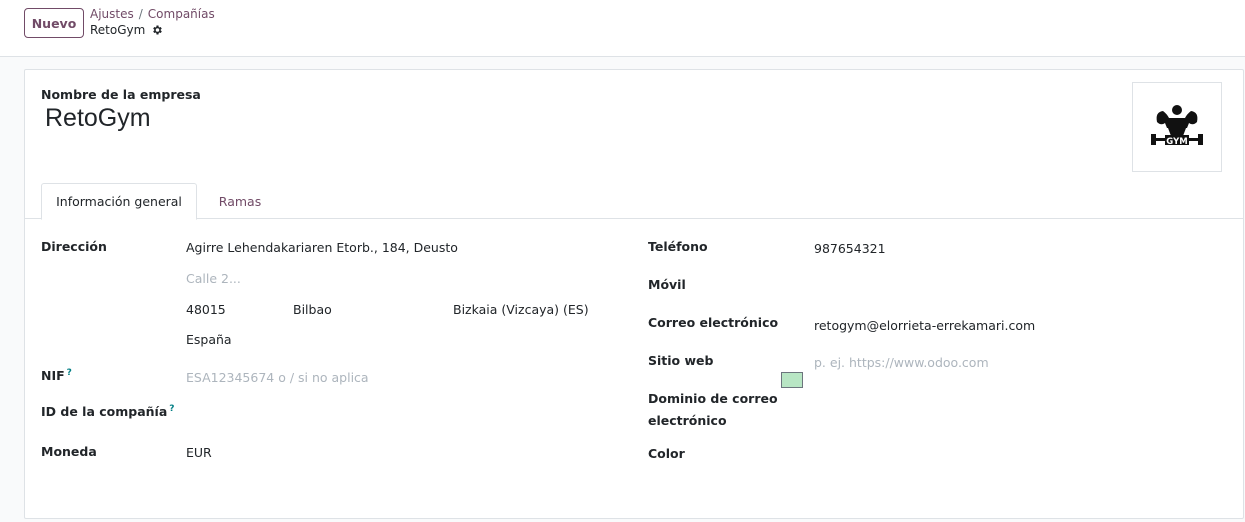 This screenshot has width=1245, height=522. Describe the element at coordinates (209, 339) in the screenshot. I see `country-field: España` at that location.